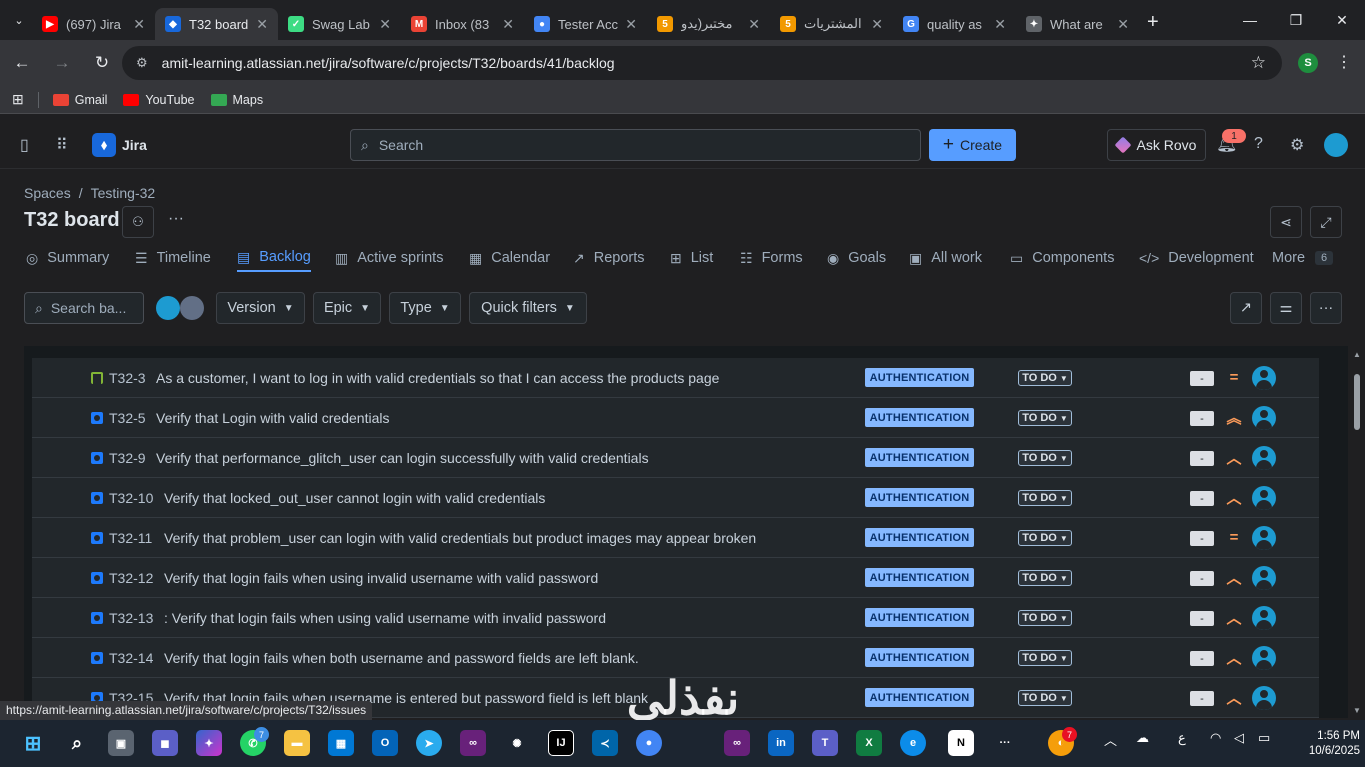 The width and height of the screenshot is (1365, 767). What do you see at coordinates (1296, 20) in the screenshot?
I see `maximize-icon: ❐` at bounding box center [1296, 20].